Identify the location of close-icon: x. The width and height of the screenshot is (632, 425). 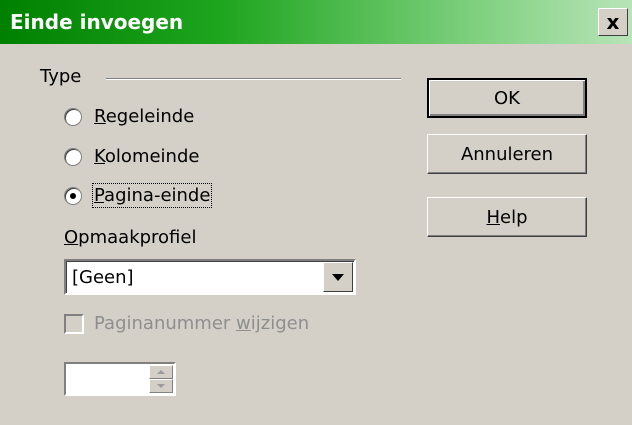
(613, 22).